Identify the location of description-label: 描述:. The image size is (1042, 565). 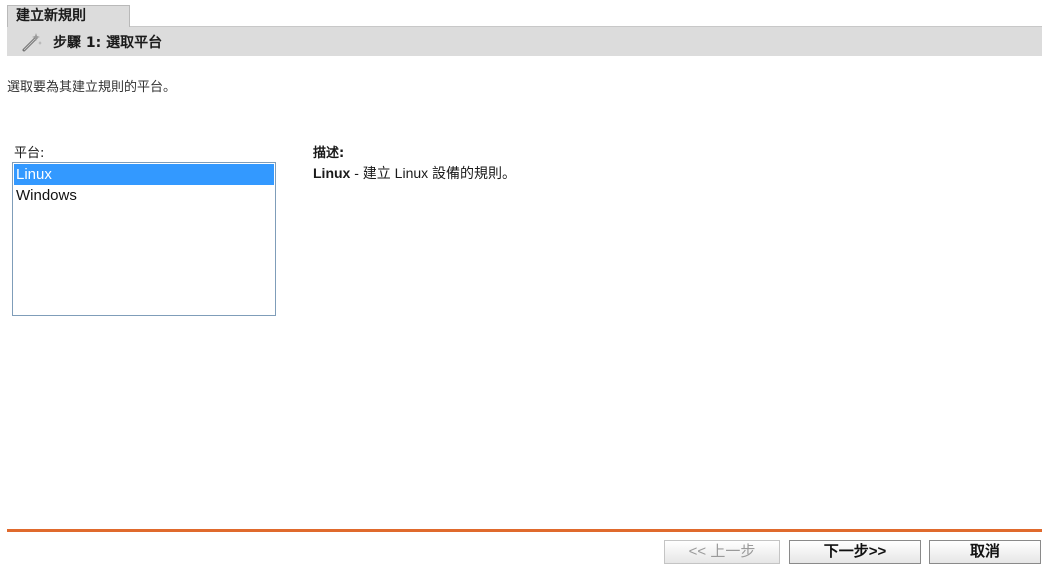
(329, 153).